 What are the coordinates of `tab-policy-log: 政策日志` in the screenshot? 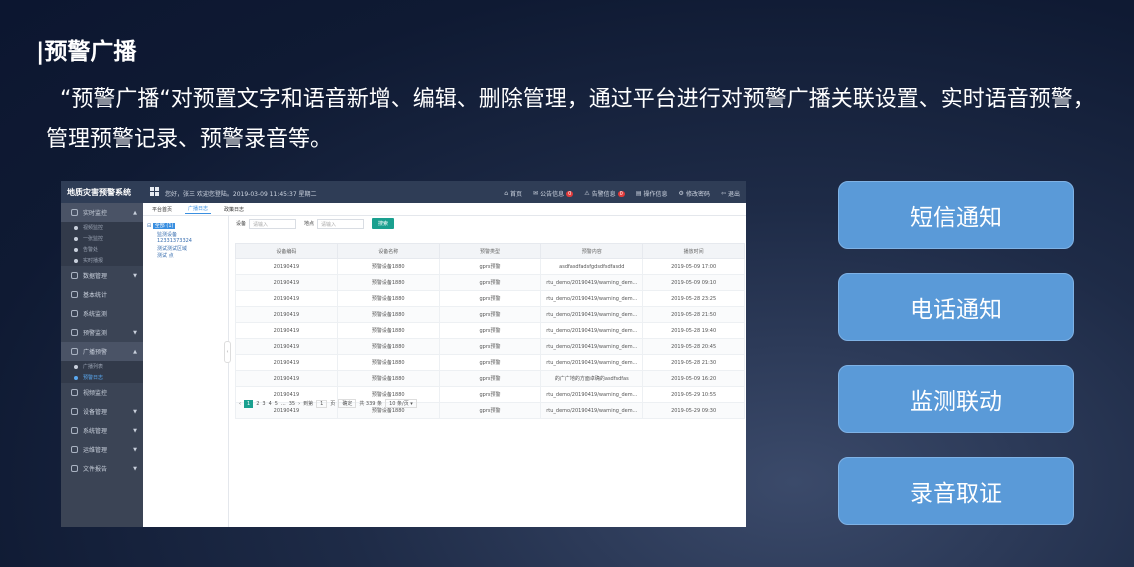 It's located at (234, 209).